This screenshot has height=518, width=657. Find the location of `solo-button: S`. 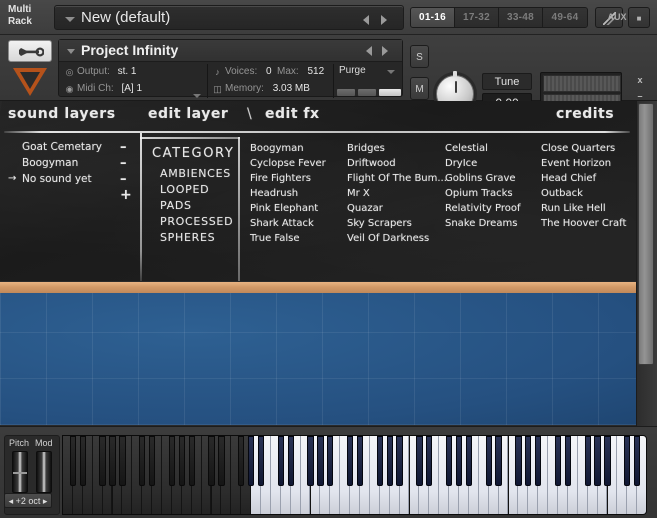

solo-button: S is located at coordinates (419, 56).